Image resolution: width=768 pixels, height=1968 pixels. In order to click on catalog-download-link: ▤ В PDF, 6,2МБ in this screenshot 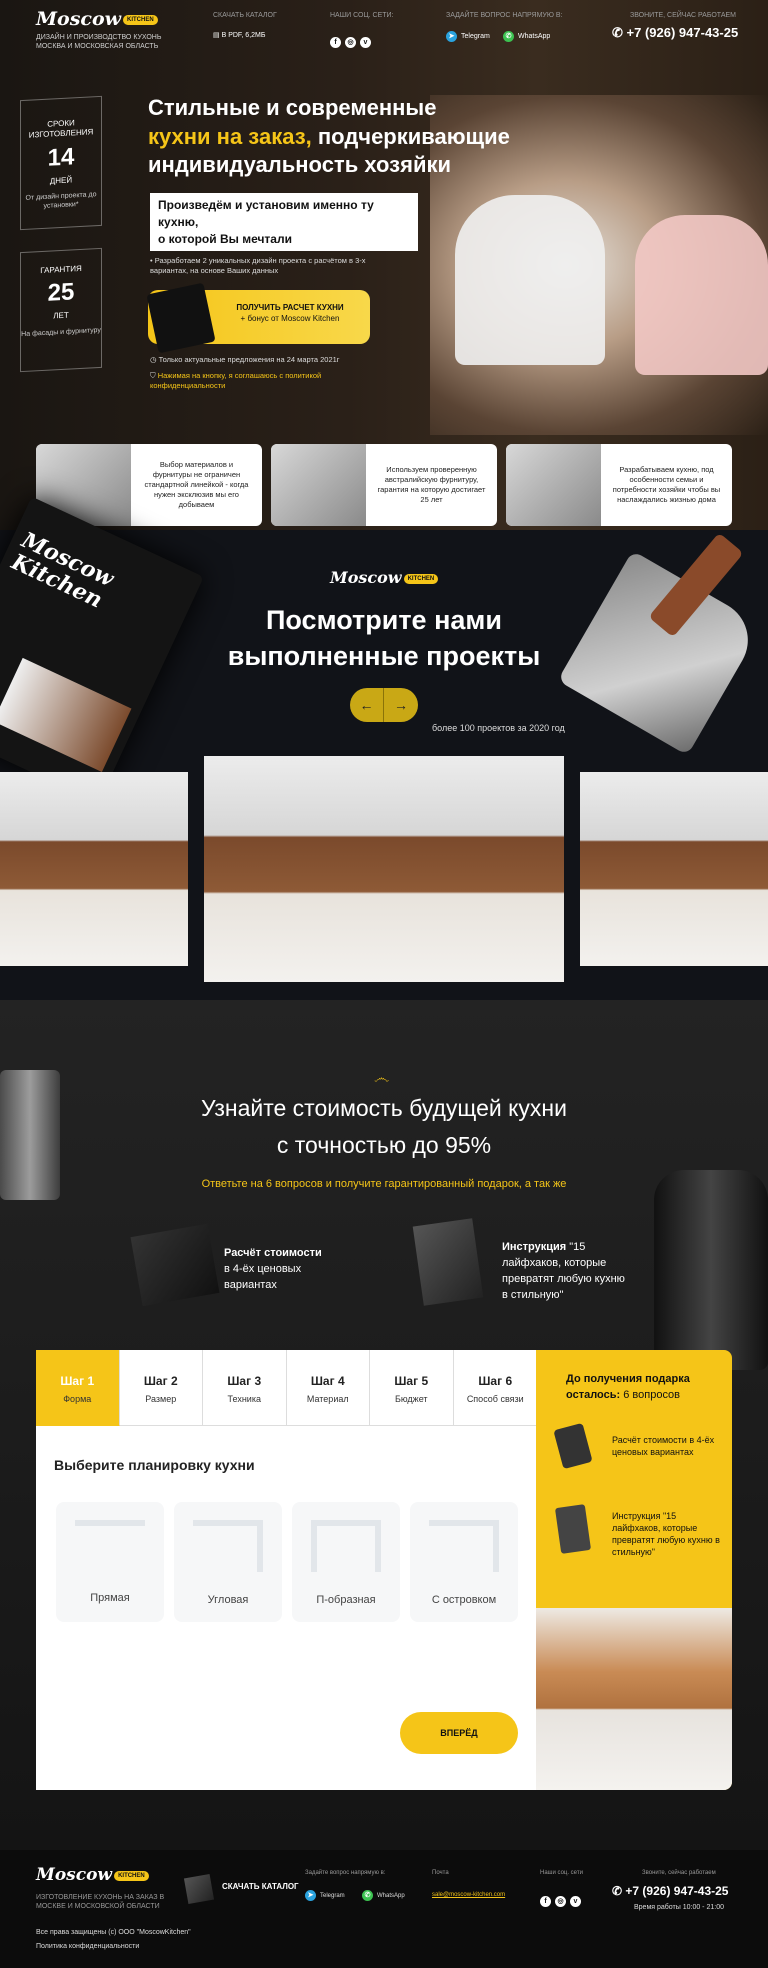, I will do `click(239, 35)`.